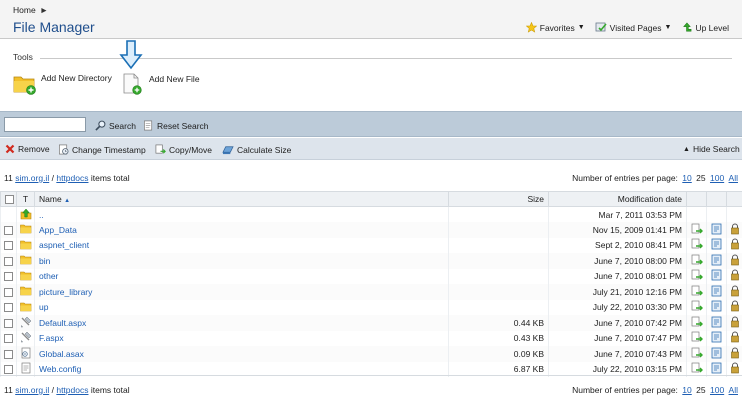 The image size is (742, 401). What do you see at coordinates (555, 27) in the screenshot?
I see `favorites-menu: Favorites ▼` at bounding box center [555, 27].